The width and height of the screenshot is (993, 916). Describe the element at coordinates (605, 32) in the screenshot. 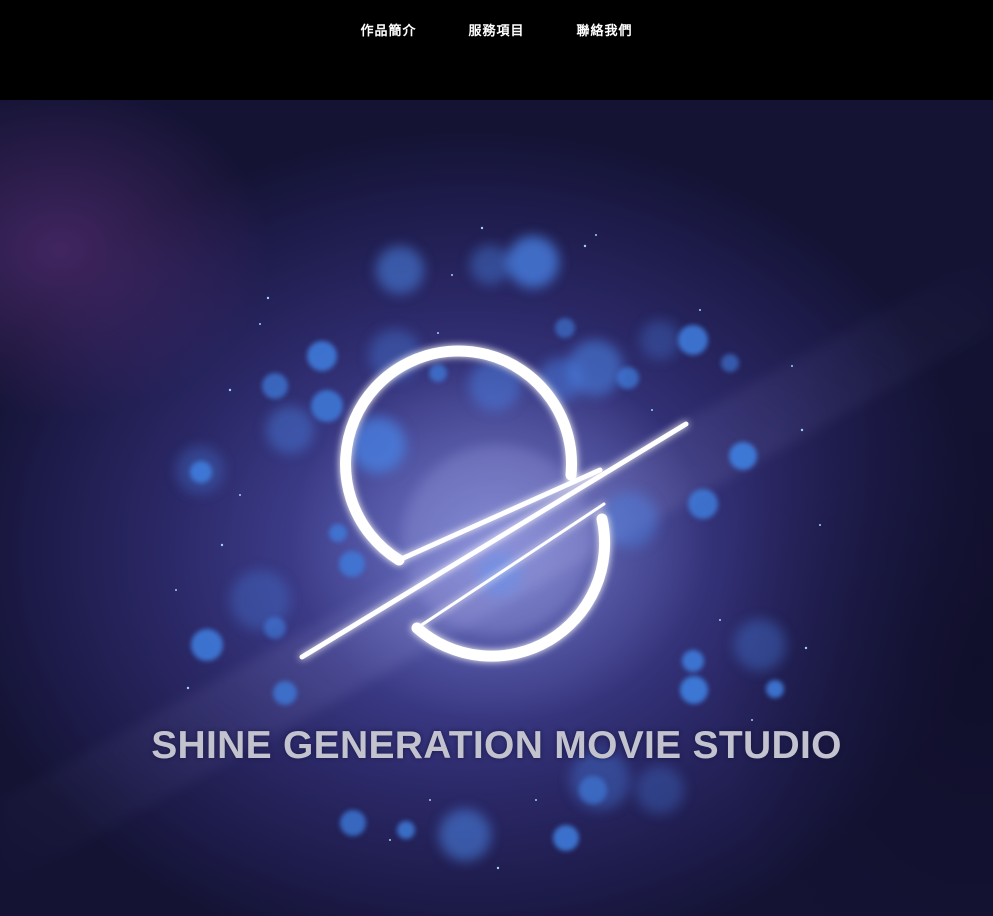

I see `nav-item-contact: 聯絡我們` at that location.